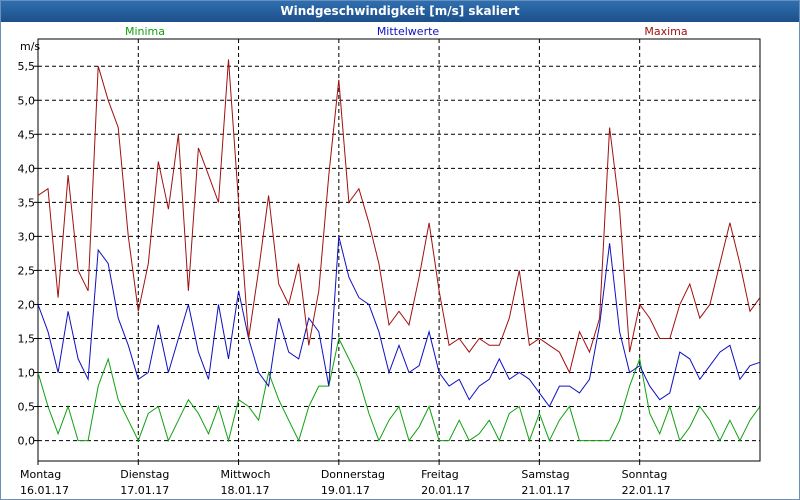 Image resolution: width=800 pixels, height=500 pixels. What do you see at coordinates (245, 490) in the screenshot?
I see `x-tick-date-label: 18.01.17` at bounding box center [245, 490].